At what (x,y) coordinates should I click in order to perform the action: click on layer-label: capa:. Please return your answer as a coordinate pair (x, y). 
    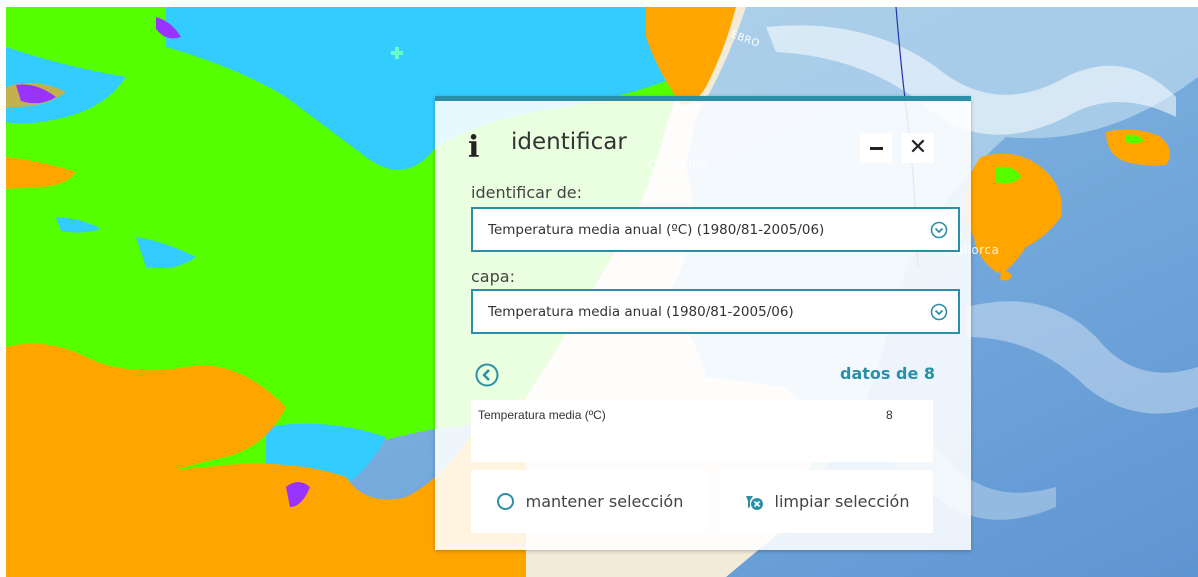
    Looking at the image, I should click on (493, 276).